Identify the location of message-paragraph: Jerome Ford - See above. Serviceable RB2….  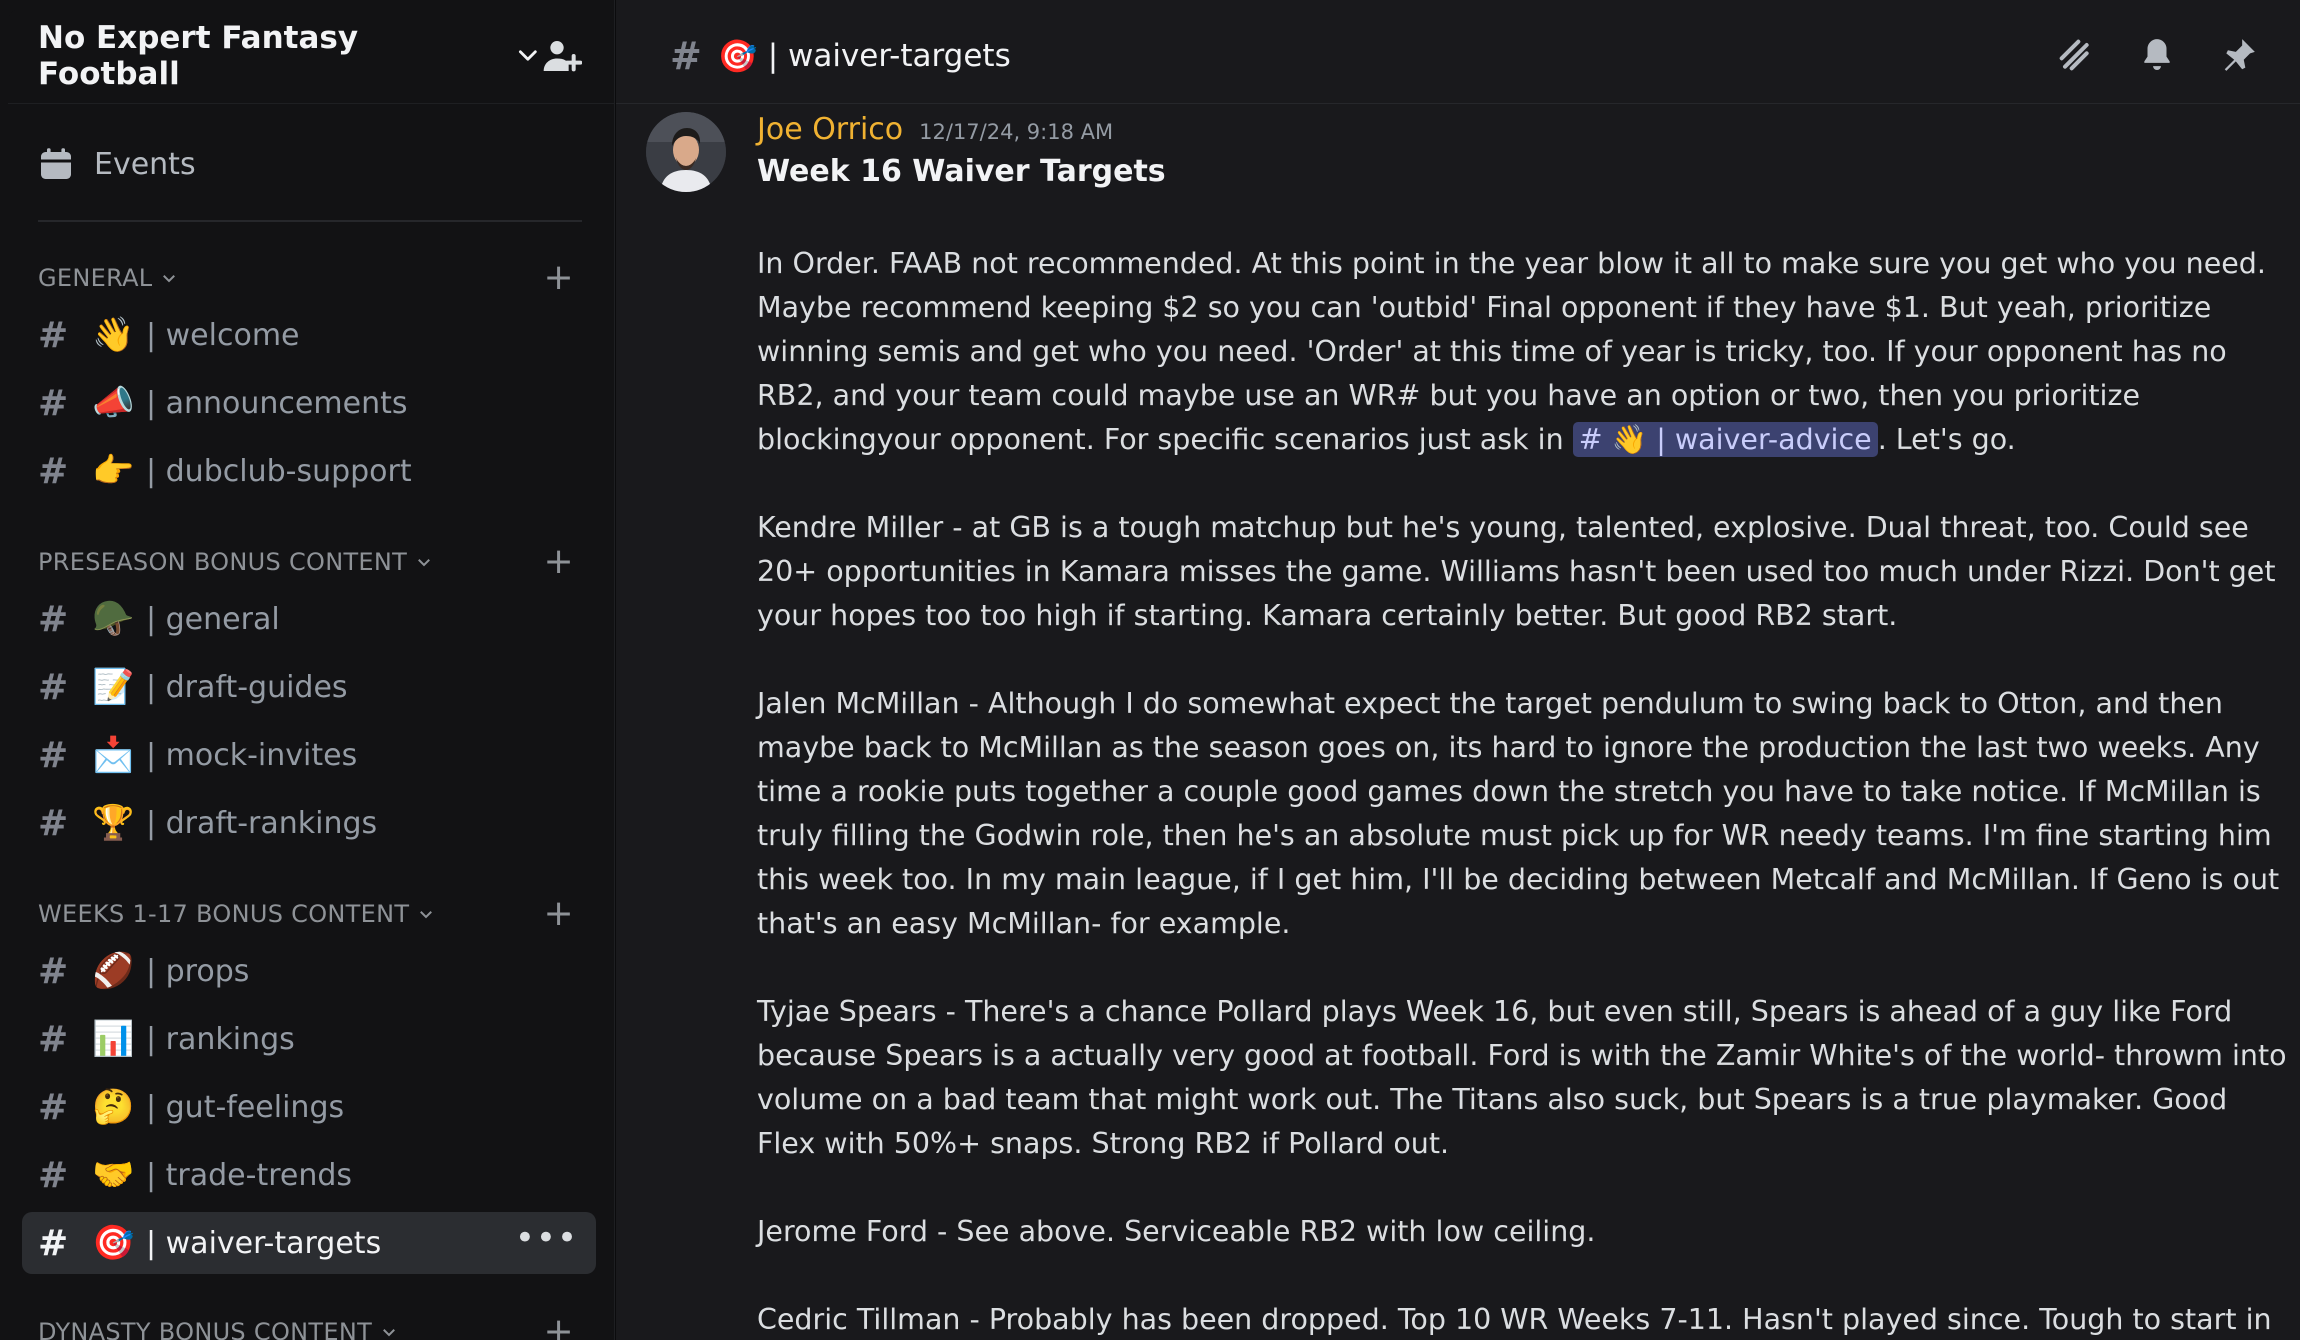
(1176, 1231).